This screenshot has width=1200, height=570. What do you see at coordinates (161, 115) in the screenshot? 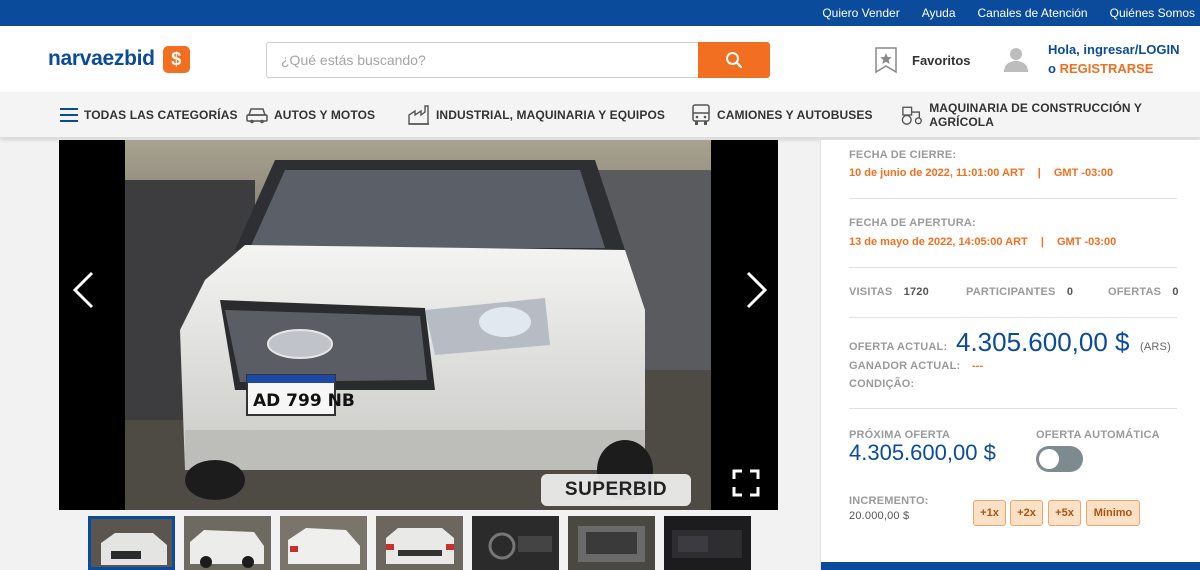
I see `nav-label: TODAS LAS CATEGORÍAS` at bounding box center [161, 115].